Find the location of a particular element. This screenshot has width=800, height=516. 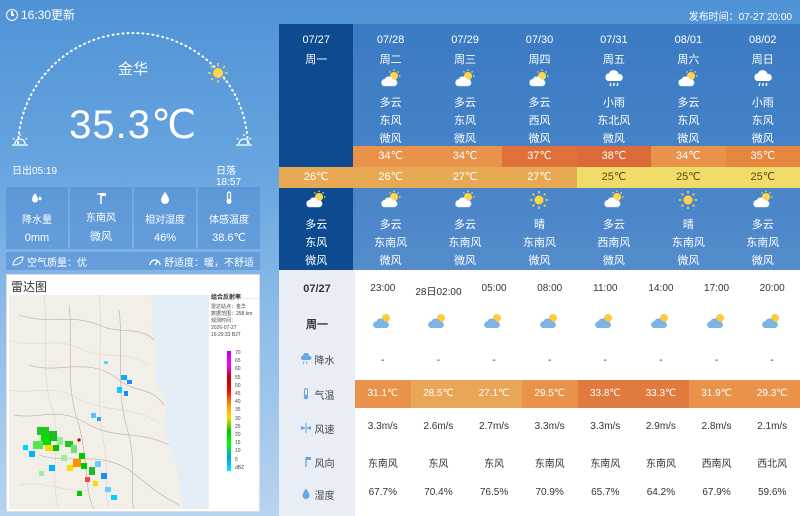

forecast-day-column: 07/29 周三 多云 东风 微风 34℃ 27℃ 多云 东南风 微风 is located at coordinates (465, 147).